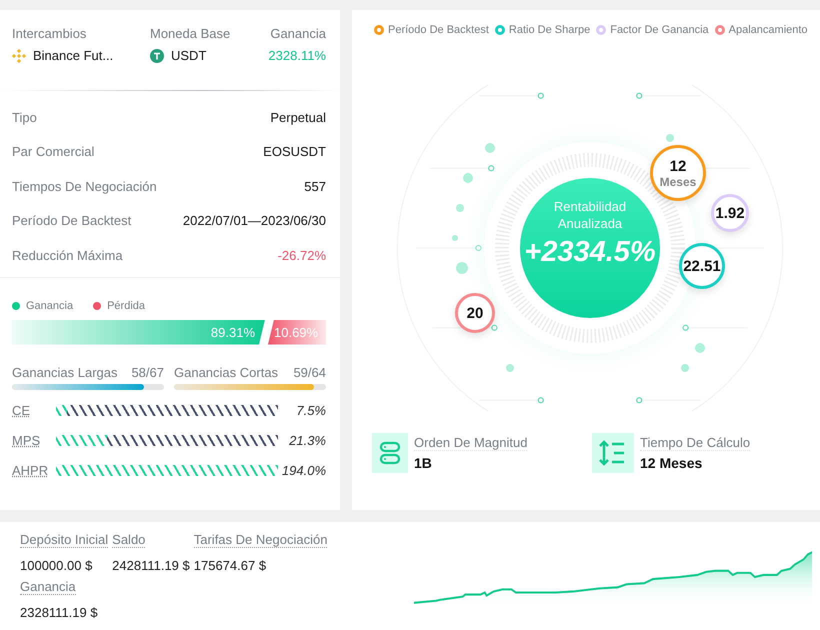  What do you see at coordinates (72, 220) in the screenshot?
I see `detail-label: Período De Backtest` at bounding box center [72, 220].